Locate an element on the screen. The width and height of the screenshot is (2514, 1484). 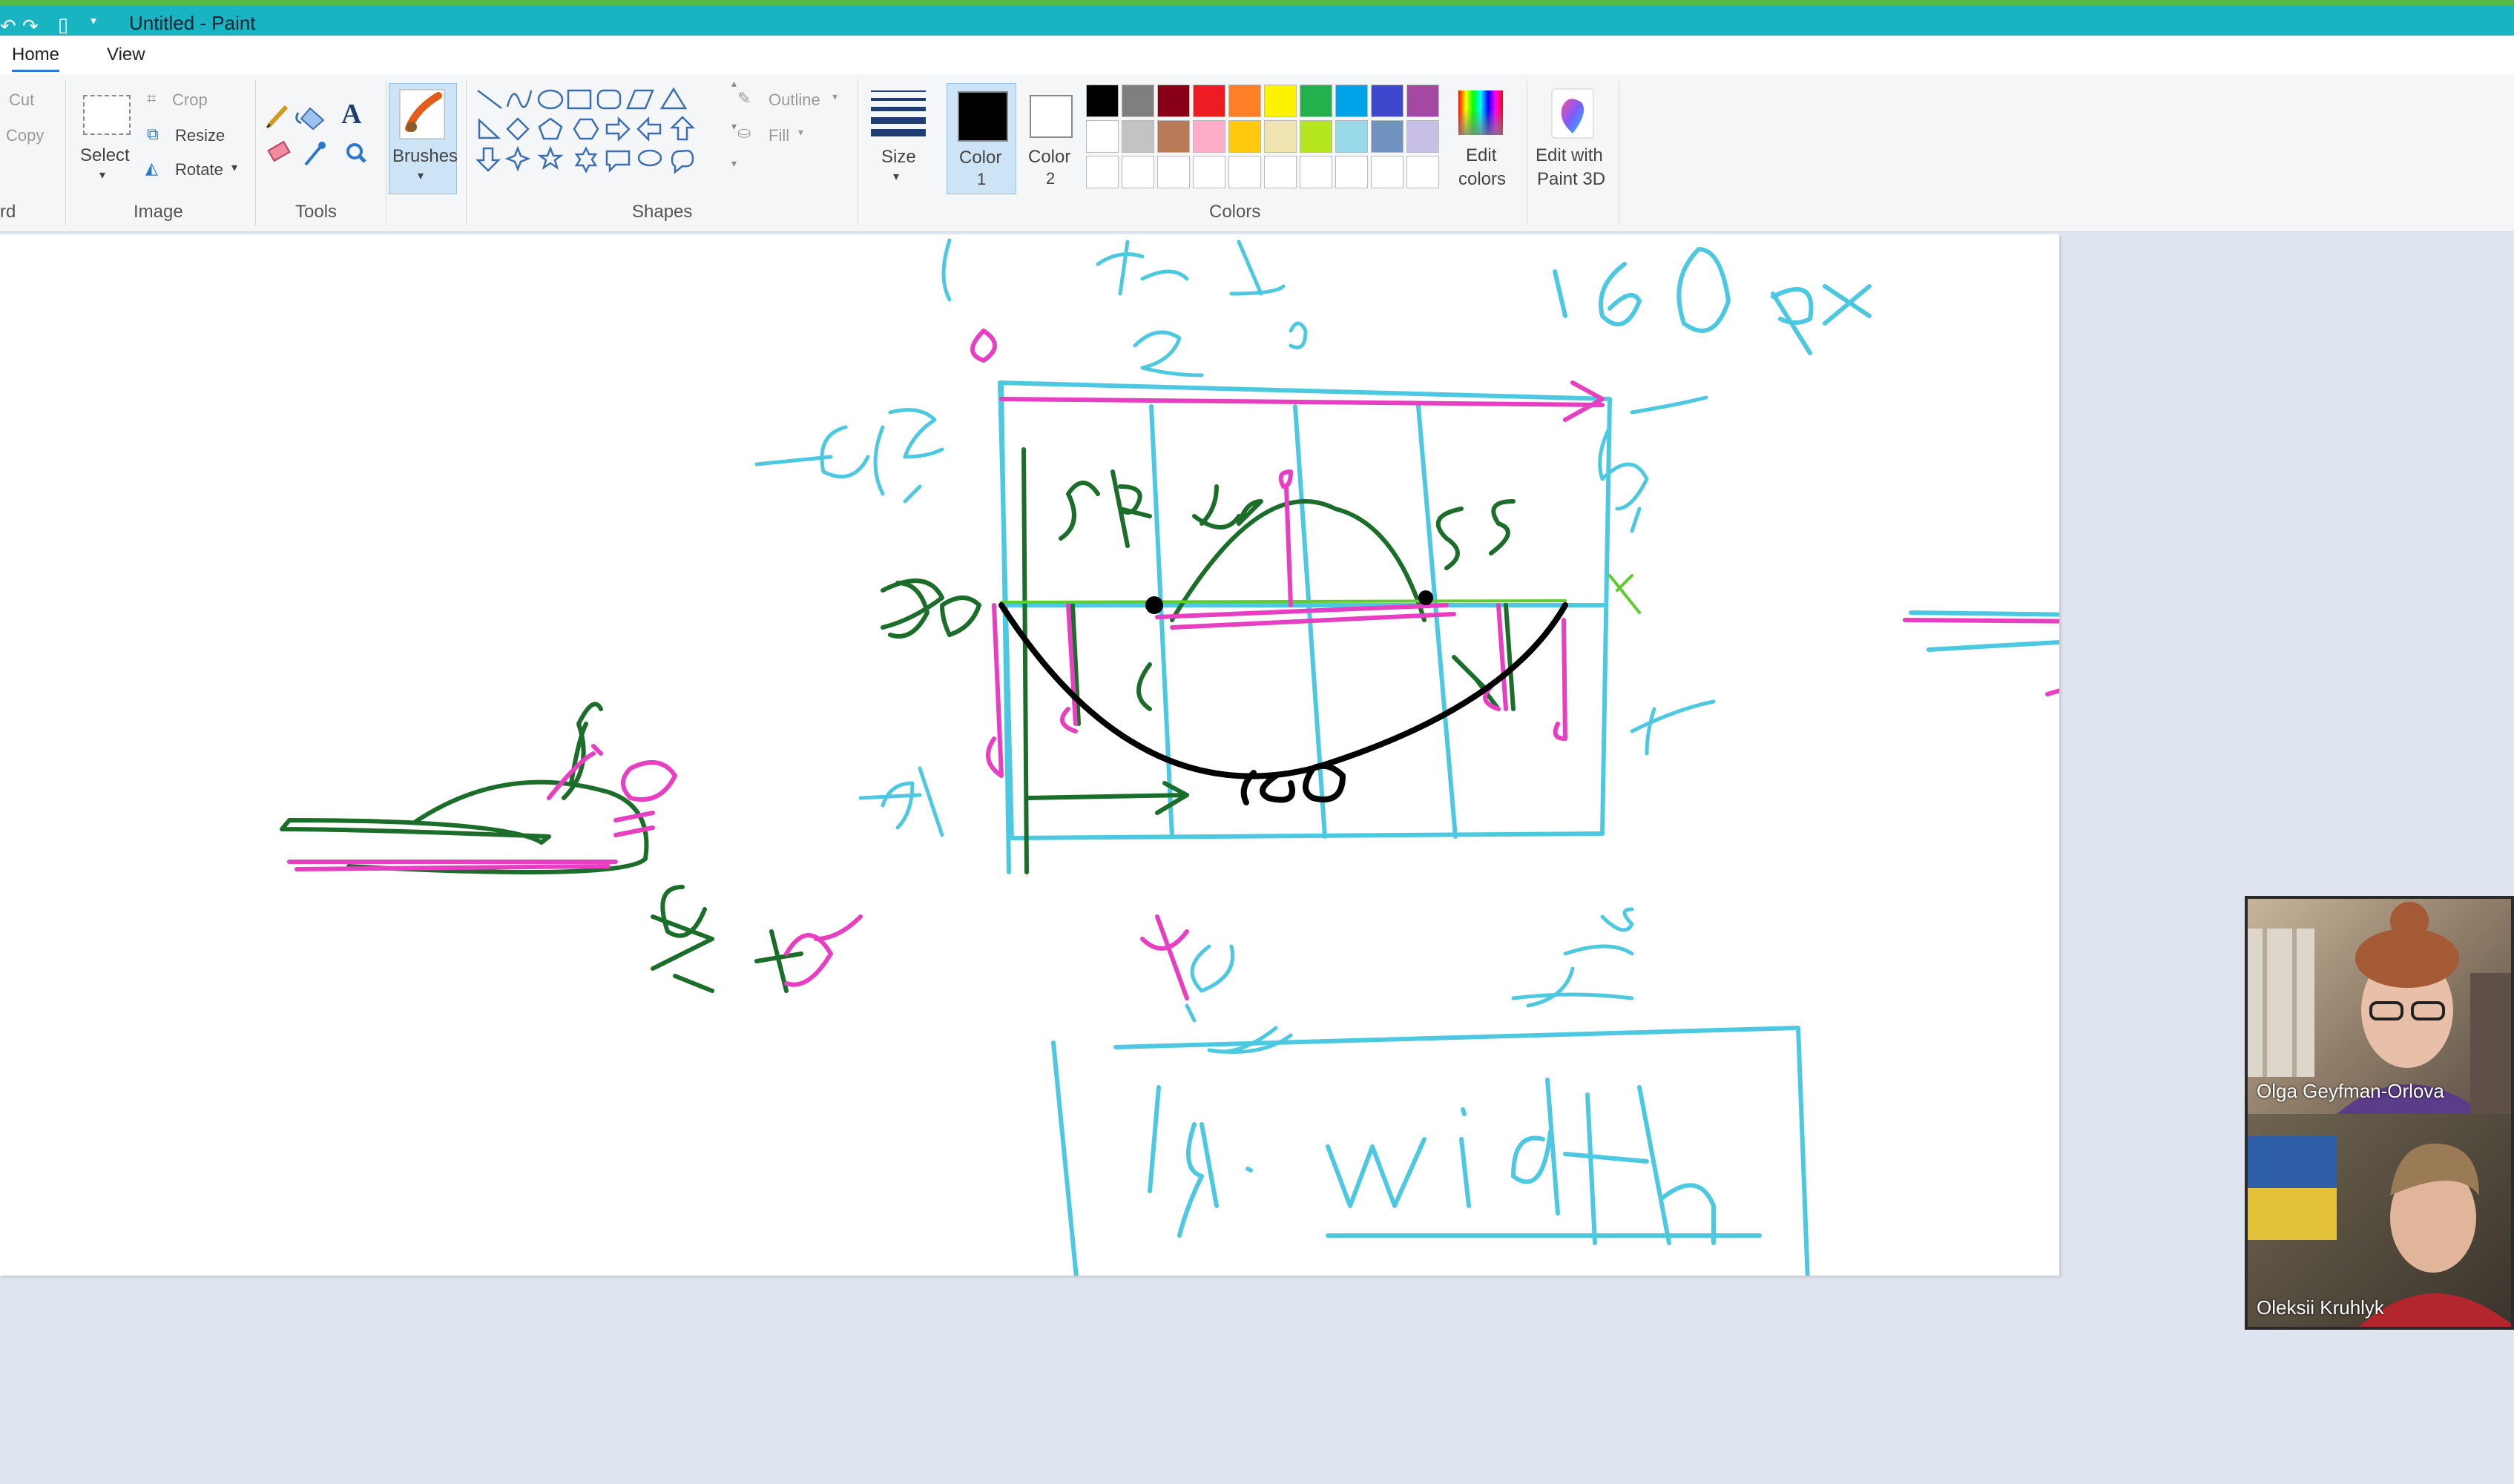
left-arrow-shape-icon is located at coordinates (649, 129).